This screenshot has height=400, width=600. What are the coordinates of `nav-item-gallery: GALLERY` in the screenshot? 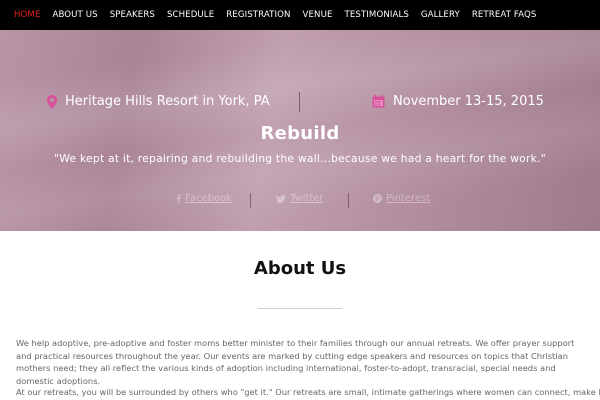 It's located at (440, 15).